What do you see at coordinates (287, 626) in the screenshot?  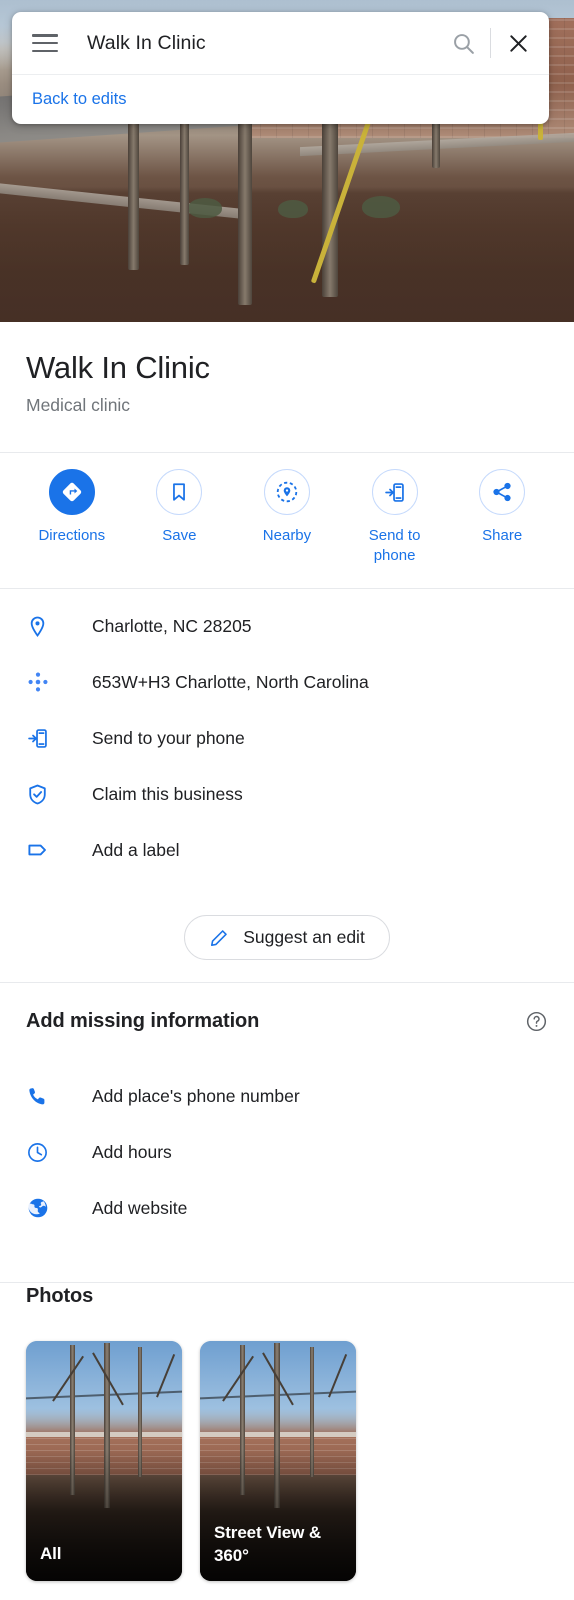 I see `info-row-address: Charlotte, NC 28205` at bounding box center [287, 626].